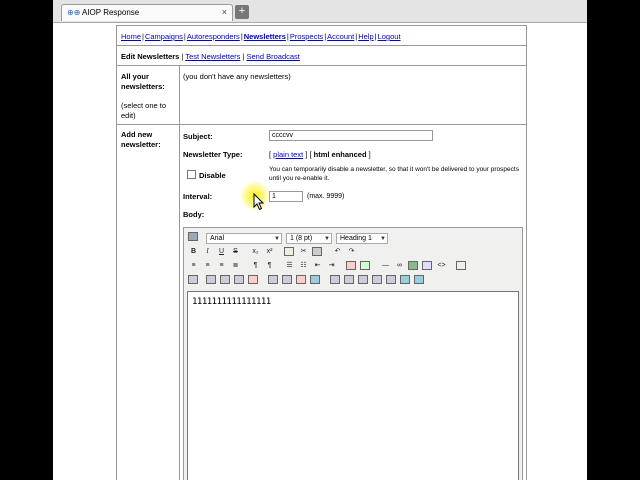 Image resolution: width=640 pixels, height=480 pixels. I want to click on editor-toolbar-row-3: ≡ ≡ ≡ ≣ ¶ ¶ ☰ ☷ ⇤ ⇥ — ∞ <>, so click(354, 267).